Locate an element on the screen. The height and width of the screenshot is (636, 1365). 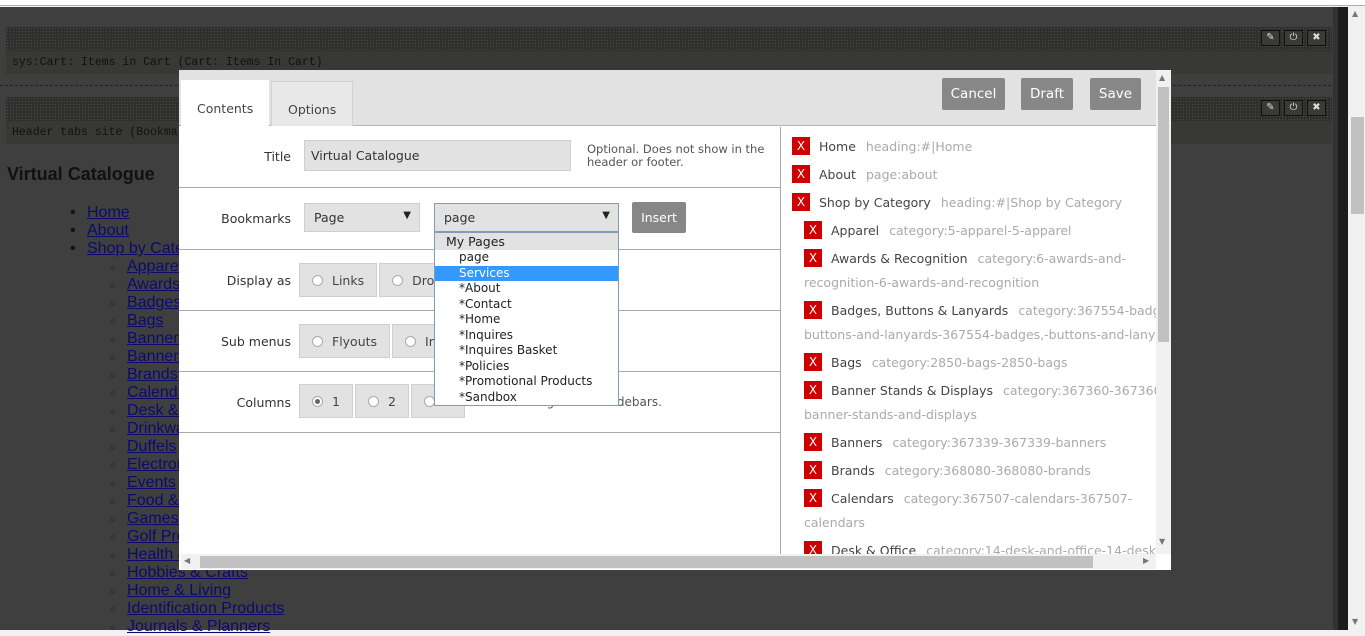
site-subnav-link: Journals & Planners is located at coordinates (198, 626).